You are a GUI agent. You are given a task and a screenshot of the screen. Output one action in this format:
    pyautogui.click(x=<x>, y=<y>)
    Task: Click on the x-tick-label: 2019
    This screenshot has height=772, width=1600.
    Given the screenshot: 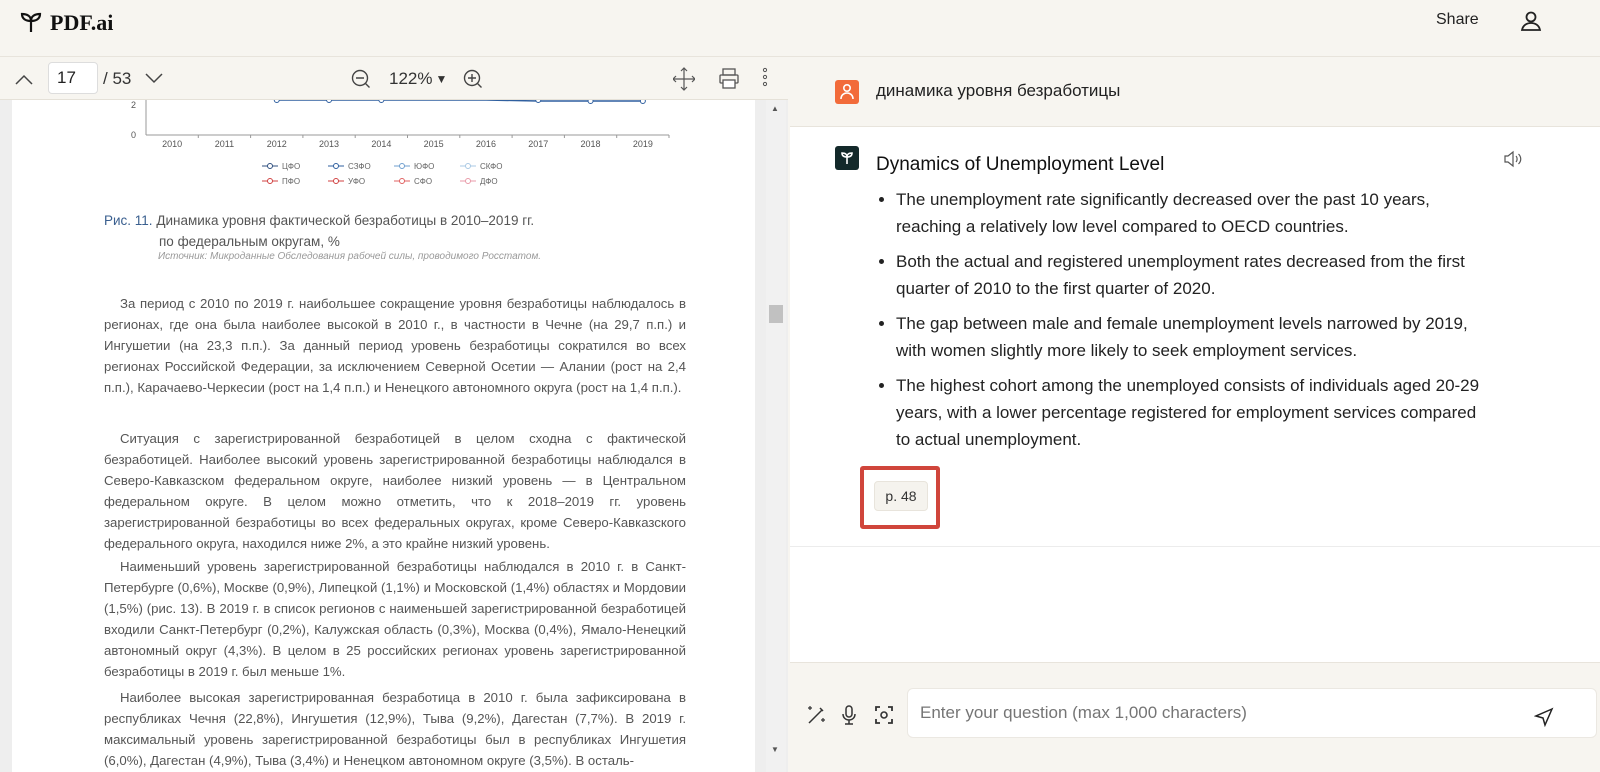 What is the action you would take?
    pyautogui.click(x=643, y=144)
    